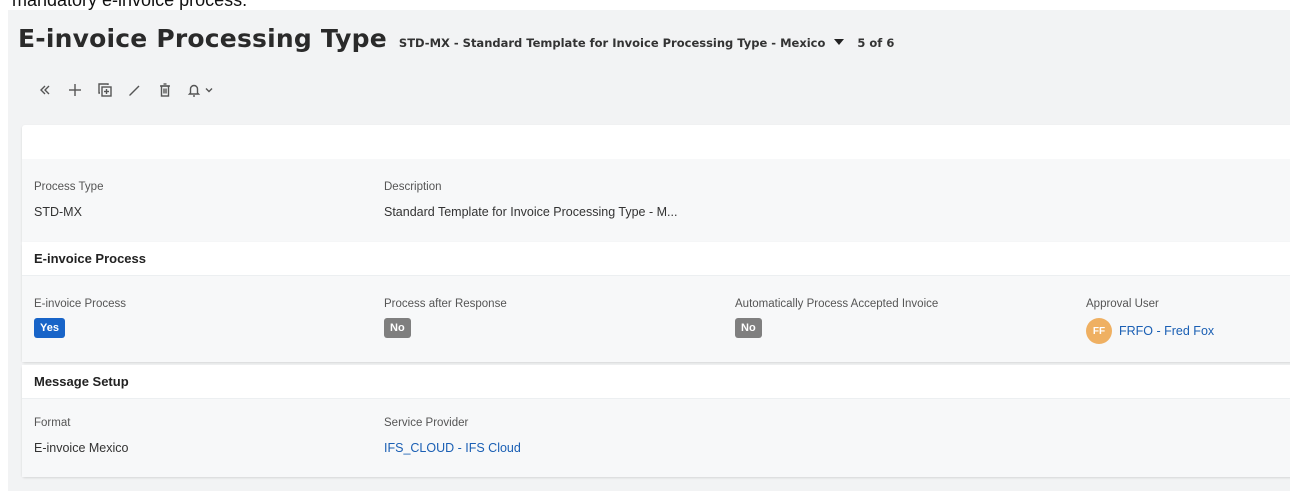  I want to click on duplicate-icon, so click(105, 90).